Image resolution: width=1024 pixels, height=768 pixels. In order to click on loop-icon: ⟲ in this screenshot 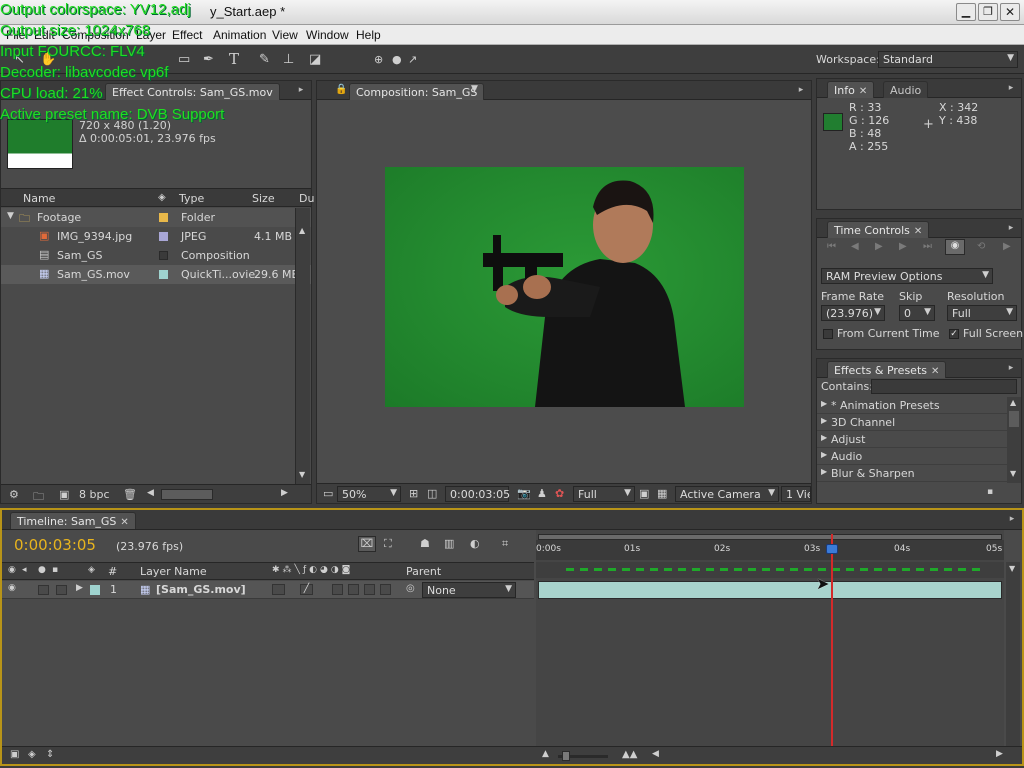, I will do `click(981, 246)`.